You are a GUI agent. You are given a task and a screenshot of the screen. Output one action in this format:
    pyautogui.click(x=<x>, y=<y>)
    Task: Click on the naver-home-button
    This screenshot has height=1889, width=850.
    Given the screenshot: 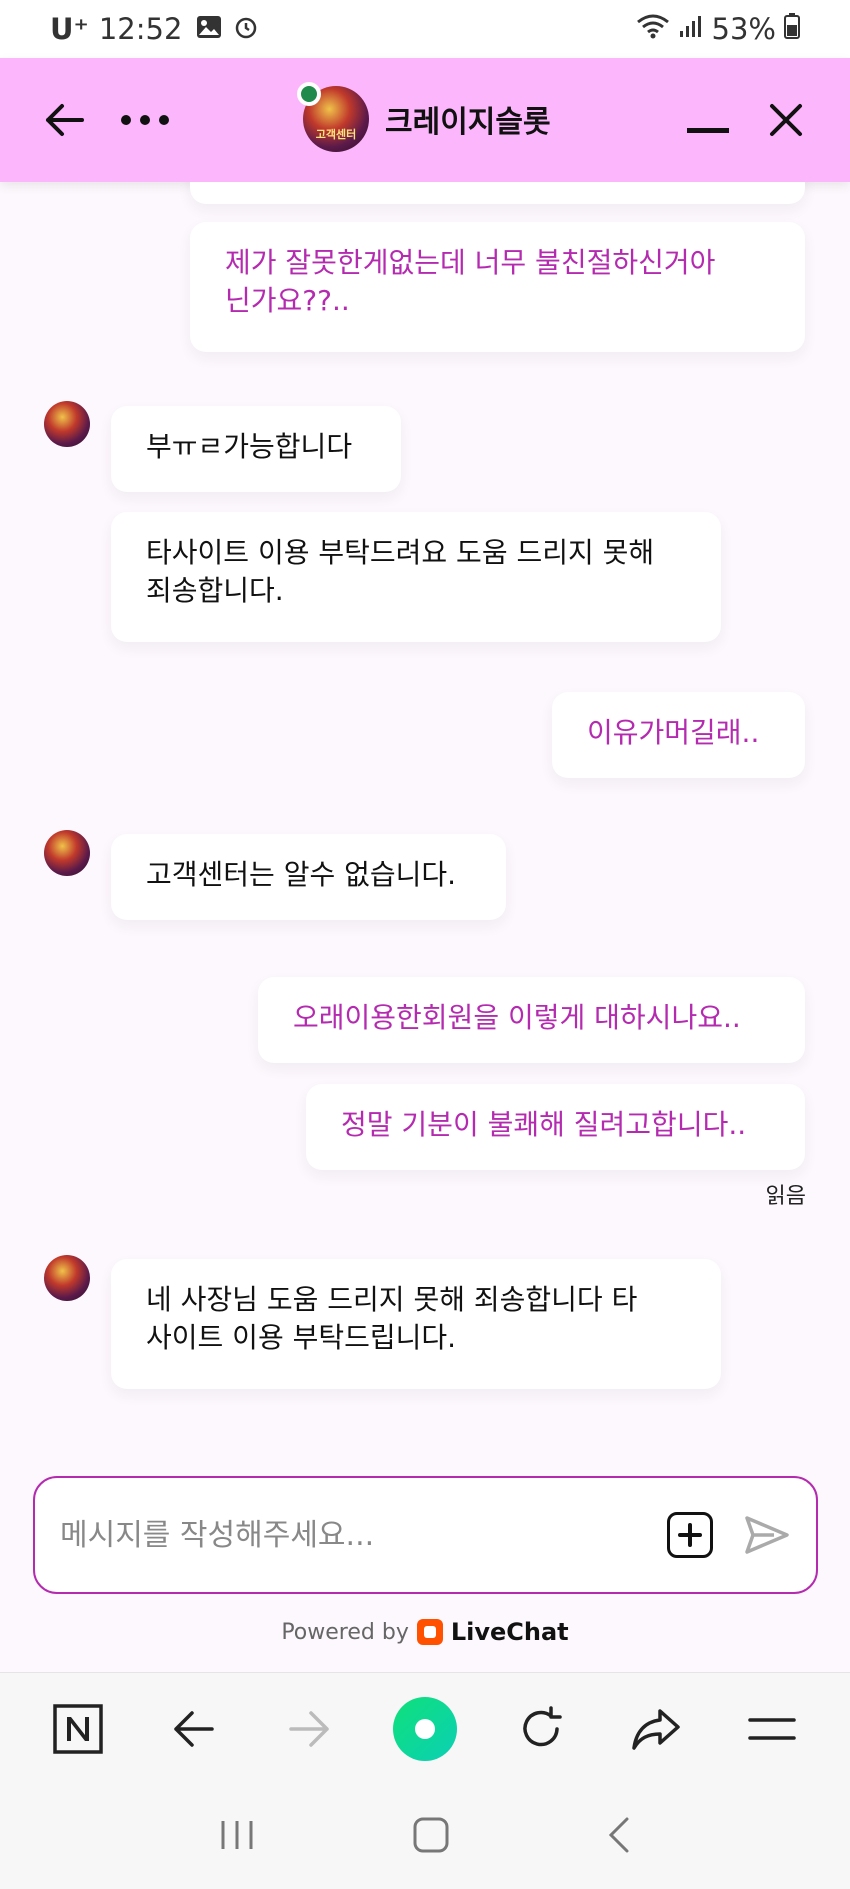 What is the action you would take?
    pyautogui.click(x=78, y=1729)
    